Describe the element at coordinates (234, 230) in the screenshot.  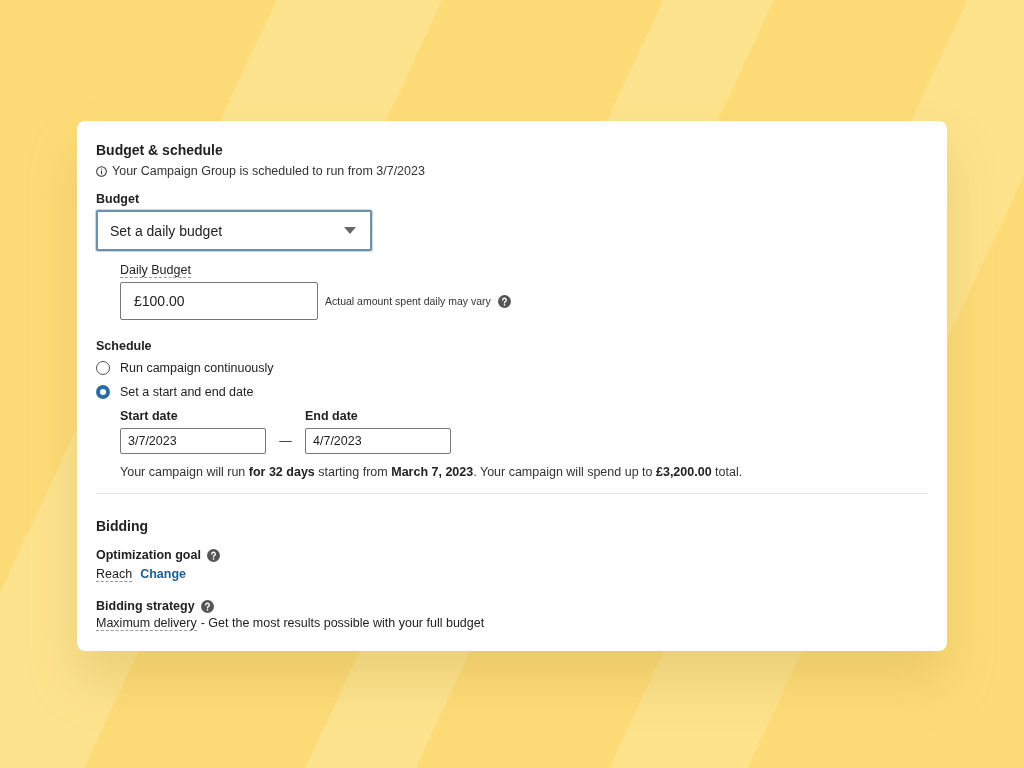
I see `budget-dropdown: Set a daily budget` at that location.